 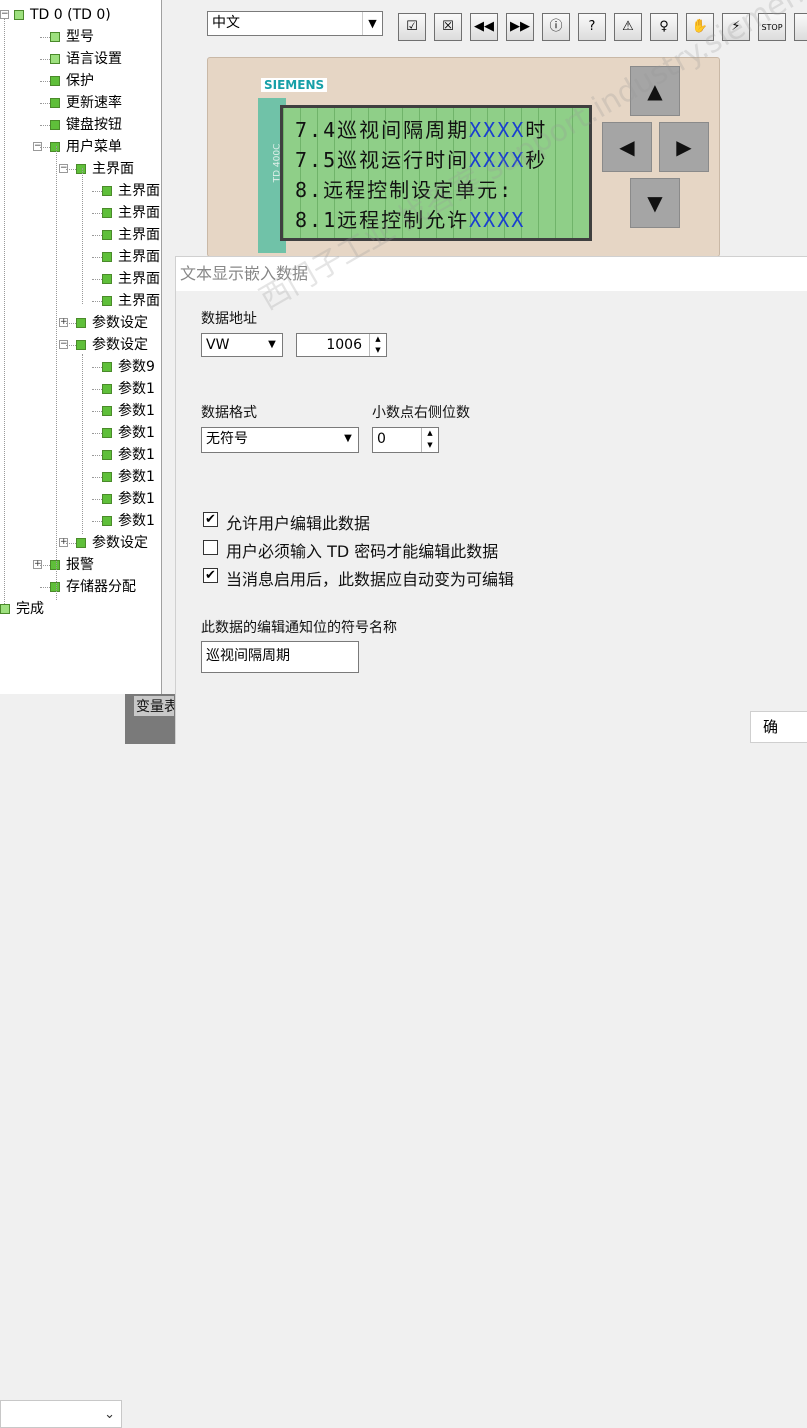 I want to click on format-value: 无符号, so click(x=227, y=439).